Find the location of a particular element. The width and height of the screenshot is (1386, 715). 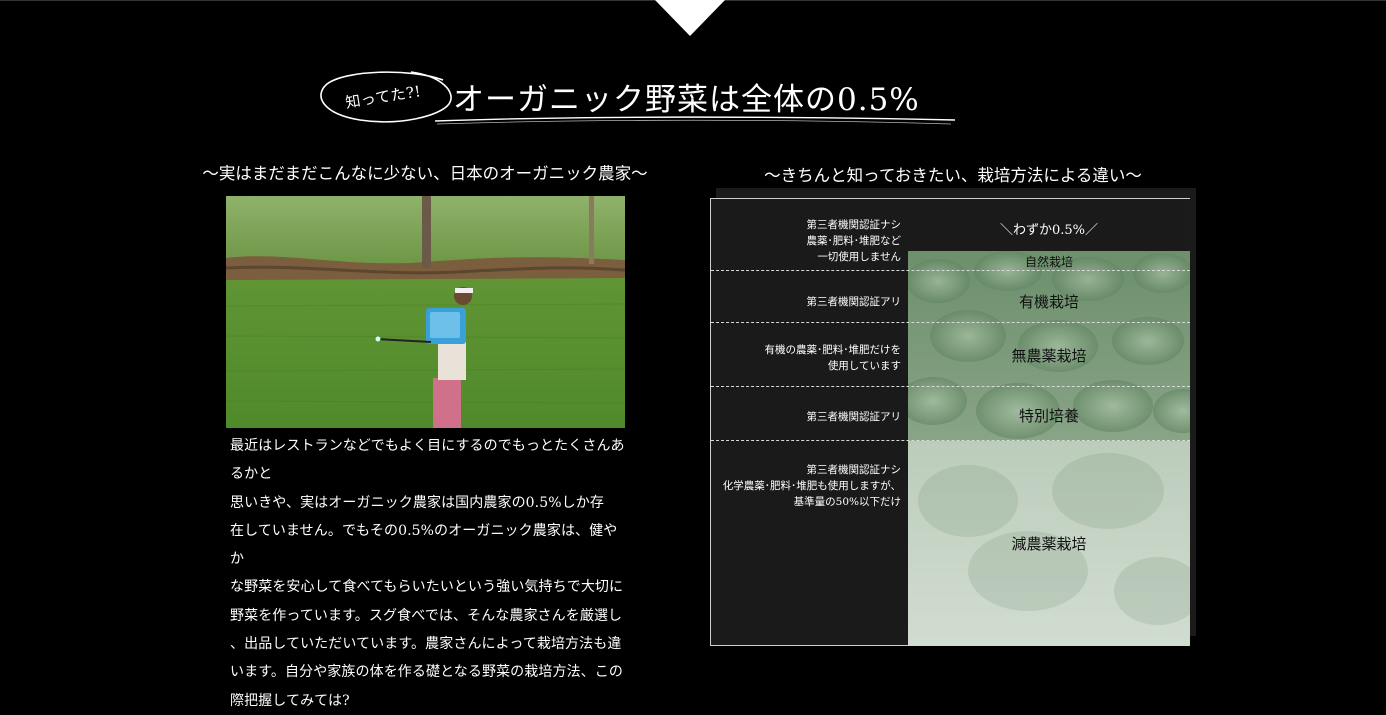

section-heading: 知ってた?! オーガニック野菜は全体の0.5% is located at coordinates (640, 97).